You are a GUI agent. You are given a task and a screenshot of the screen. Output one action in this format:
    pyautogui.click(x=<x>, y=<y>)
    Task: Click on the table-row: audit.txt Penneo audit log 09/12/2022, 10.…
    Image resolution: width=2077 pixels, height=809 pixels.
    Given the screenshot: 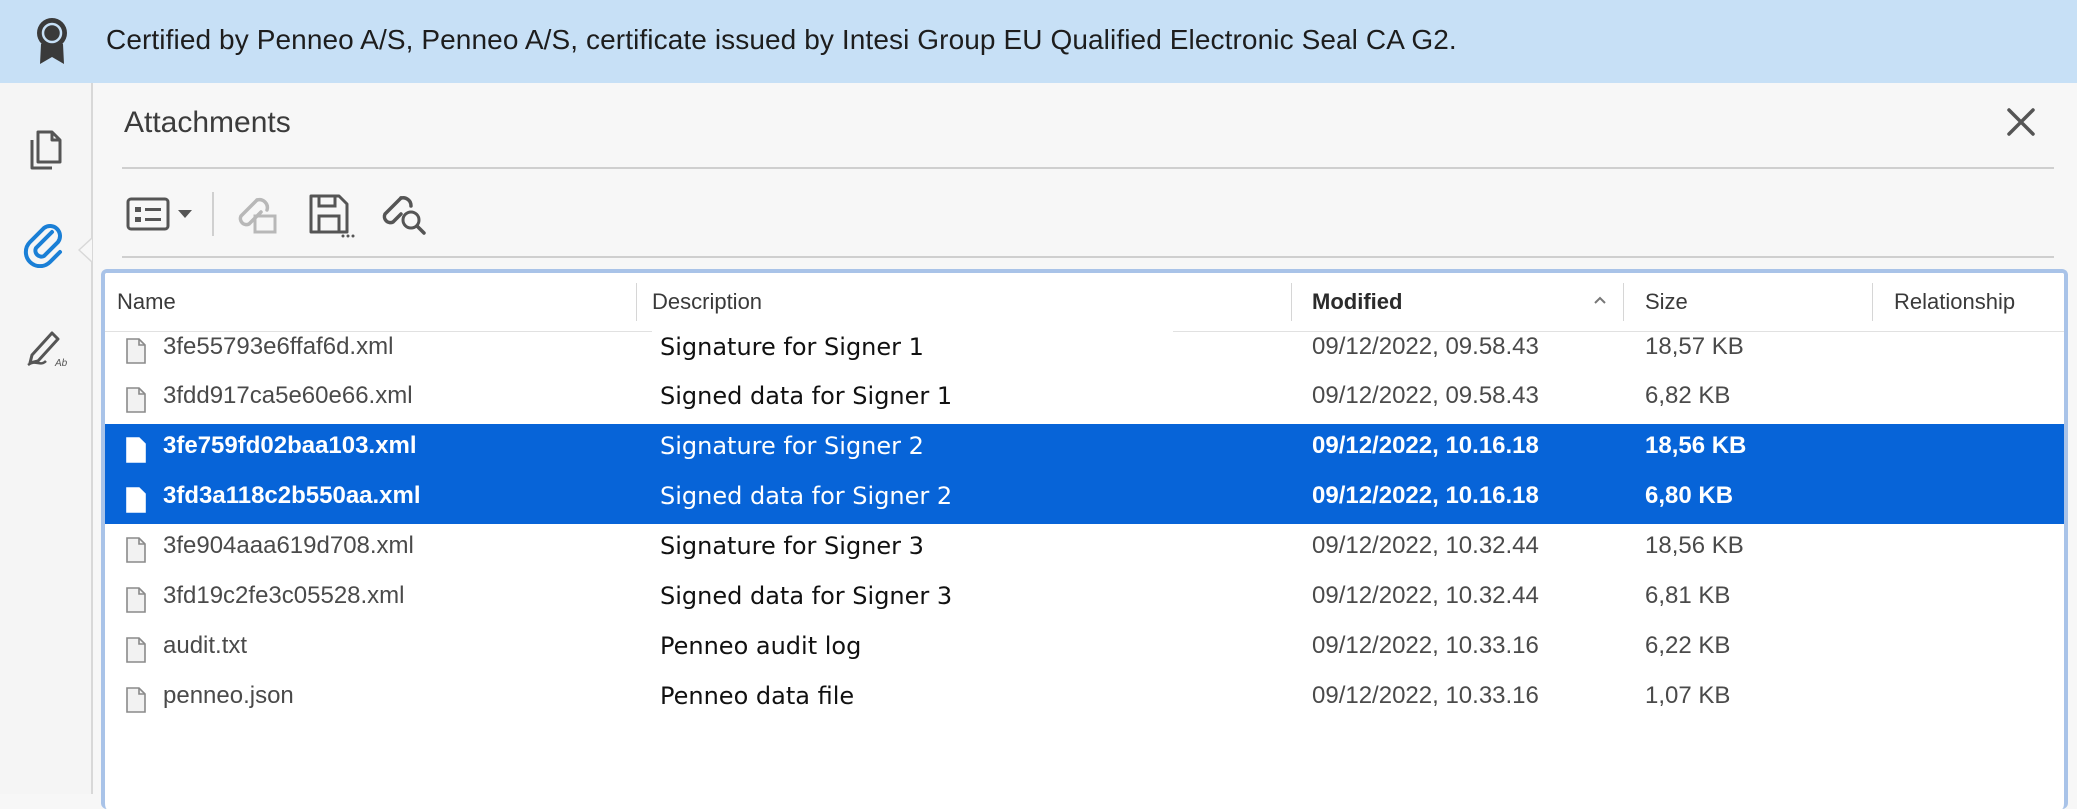 What is the action you would take?
    pyautogui.click(x=1084, y=649)
    